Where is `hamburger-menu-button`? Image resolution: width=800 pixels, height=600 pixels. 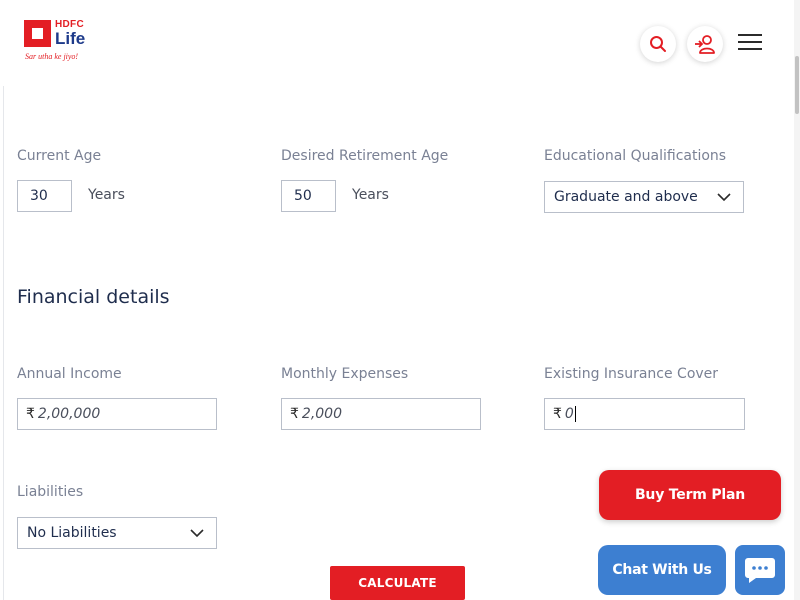
hamburger-menu-button is located at coordinates (752, 44).